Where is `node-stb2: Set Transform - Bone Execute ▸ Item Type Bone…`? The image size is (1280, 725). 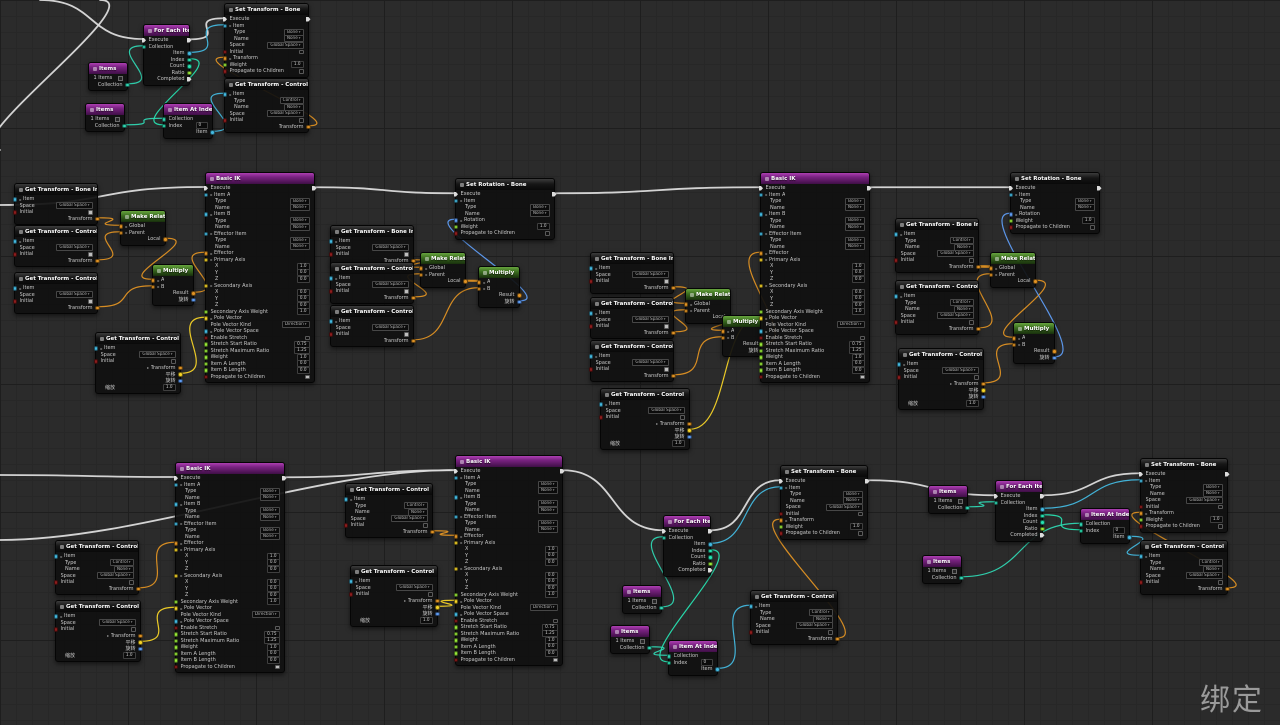
node-stb2: Set Transform - Bone Execute ▸ Item Type Bone… is located at coordinates (824, 502).